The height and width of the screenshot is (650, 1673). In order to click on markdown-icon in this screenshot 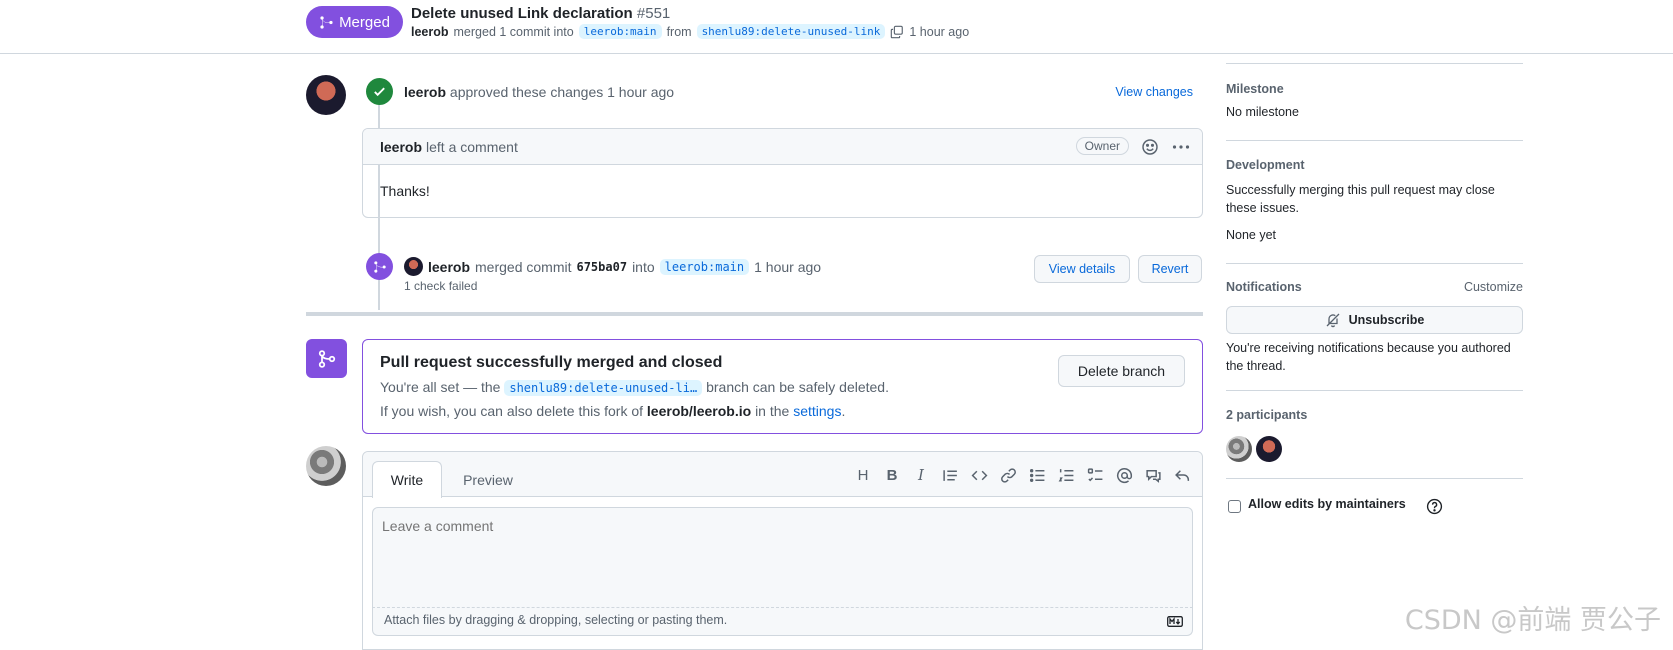, I will do `click(1175, 621)`.